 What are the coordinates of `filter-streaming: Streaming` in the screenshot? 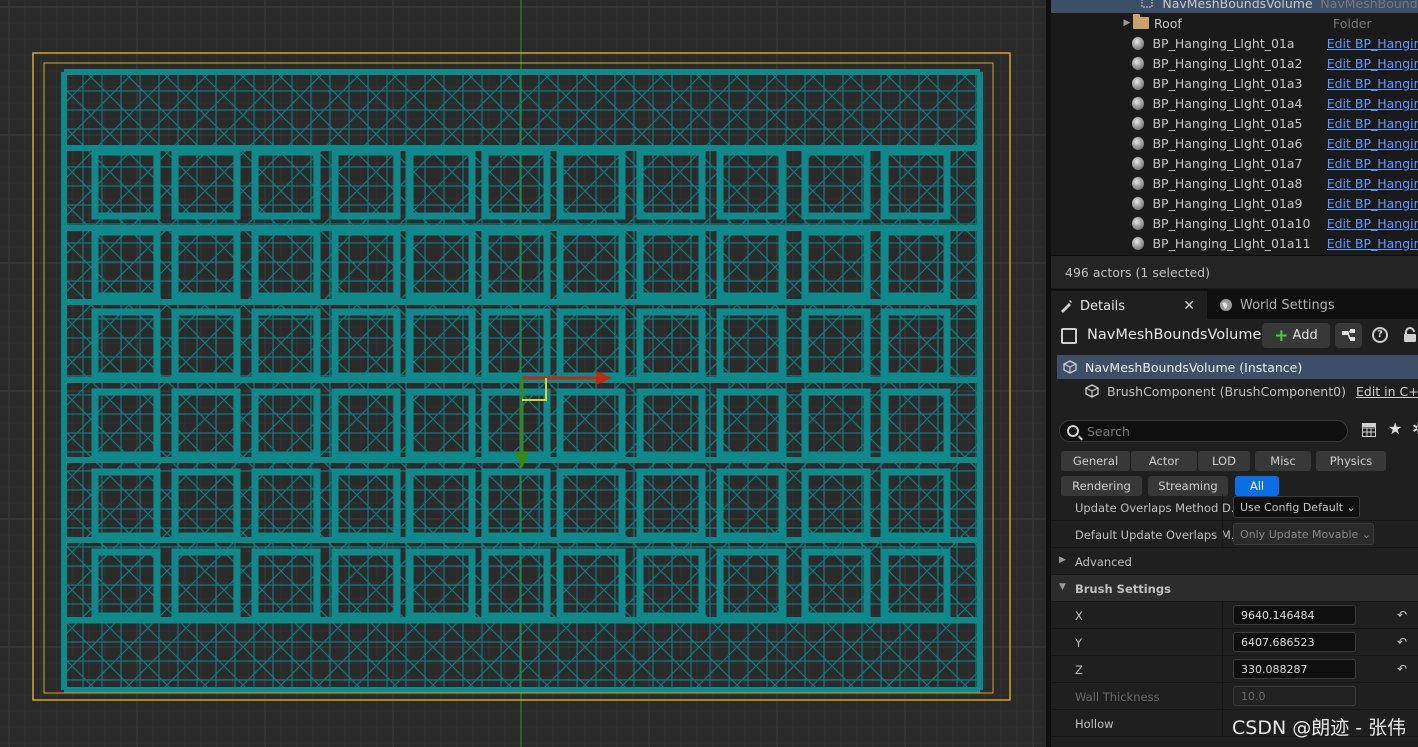 It's located at (1188, 486).